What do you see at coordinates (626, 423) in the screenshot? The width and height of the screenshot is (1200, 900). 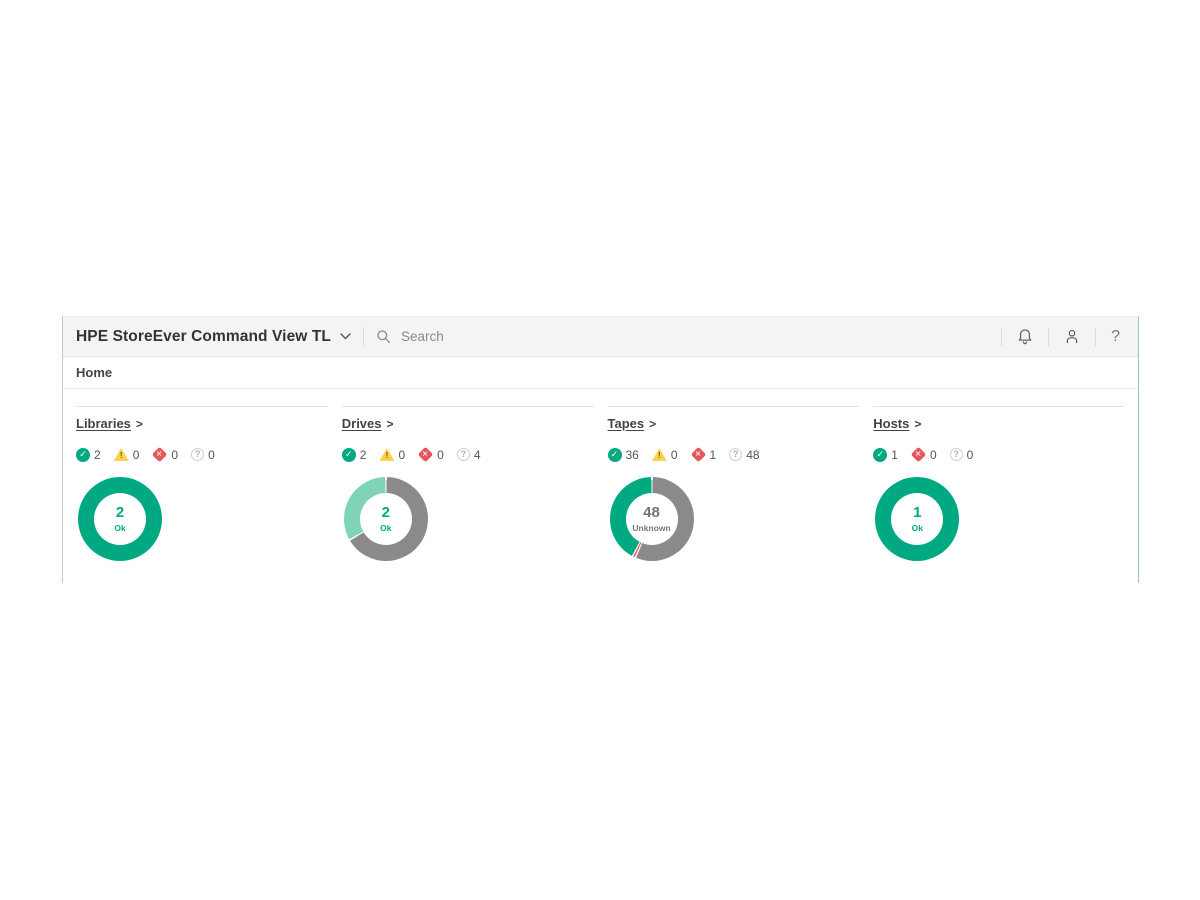 I see `panel-title-label: Tapes` at bounding box center [626, 423].